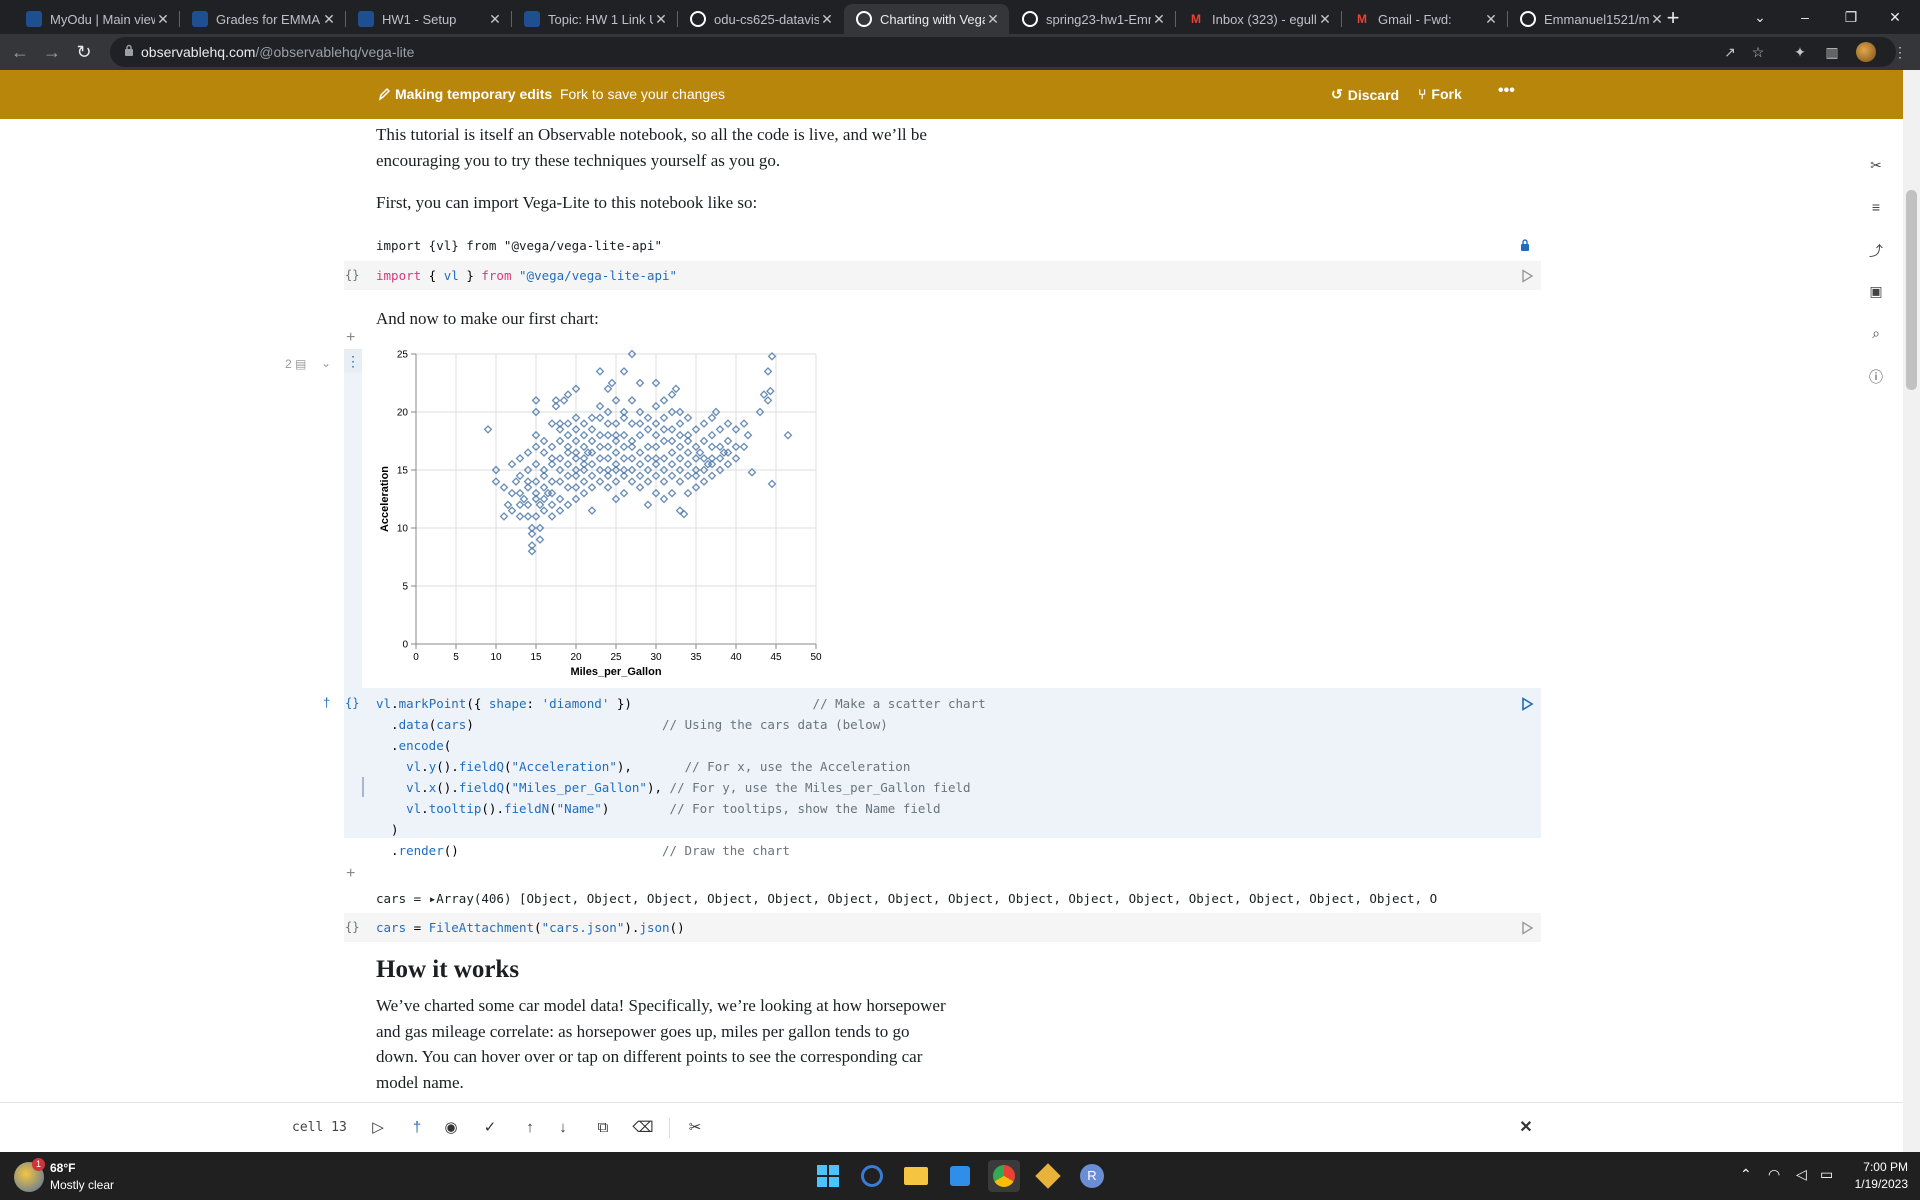 This screenshot has width=1920, height=1200. What do you see at coordinates (1092, 1176) in the screenshot?
I see `r-app-icon: R` at bounding box center [1092, 1176].